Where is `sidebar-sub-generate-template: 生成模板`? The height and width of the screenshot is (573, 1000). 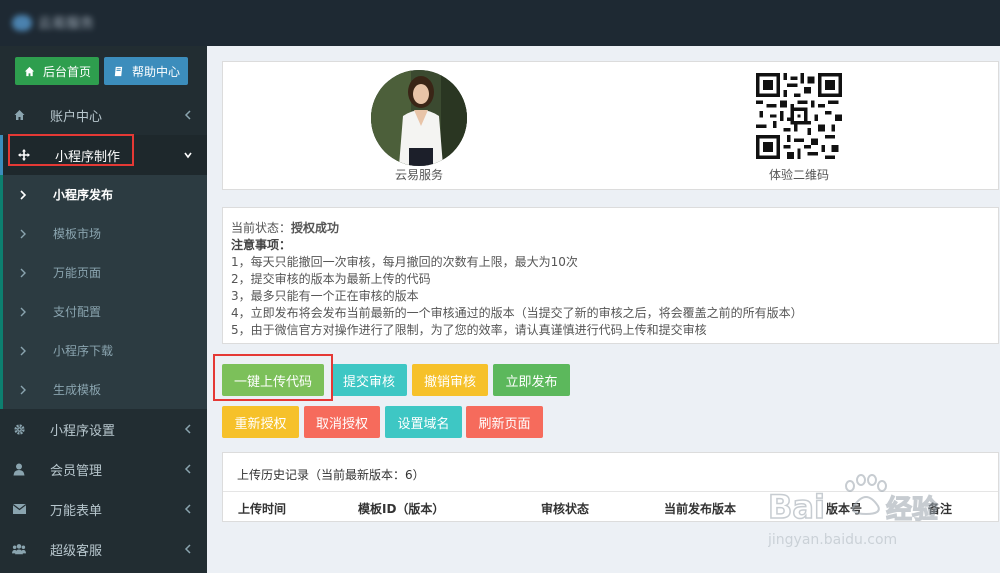 sidebar-sub-generate-template: 生成模板 is located at coordinates (103, 389).